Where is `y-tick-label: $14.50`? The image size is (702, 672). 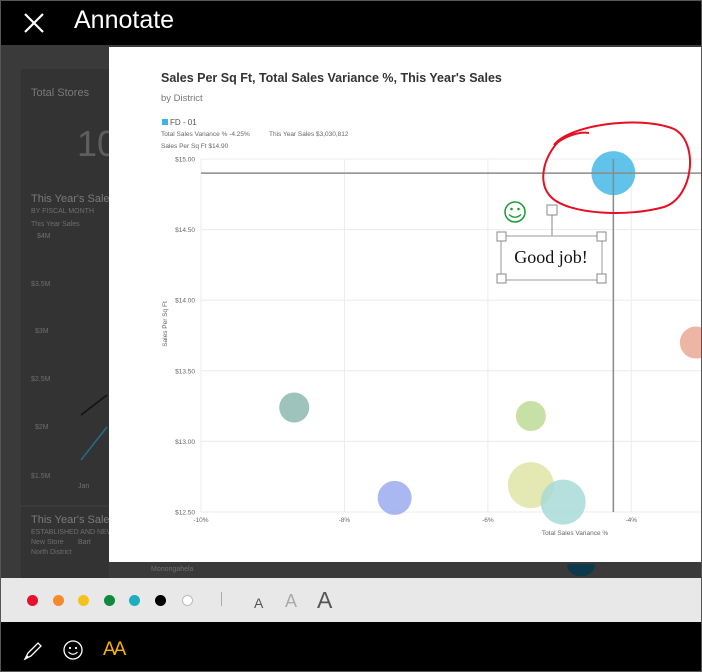 y-tick-label: $14.50 is located at coordinates (185, 230).